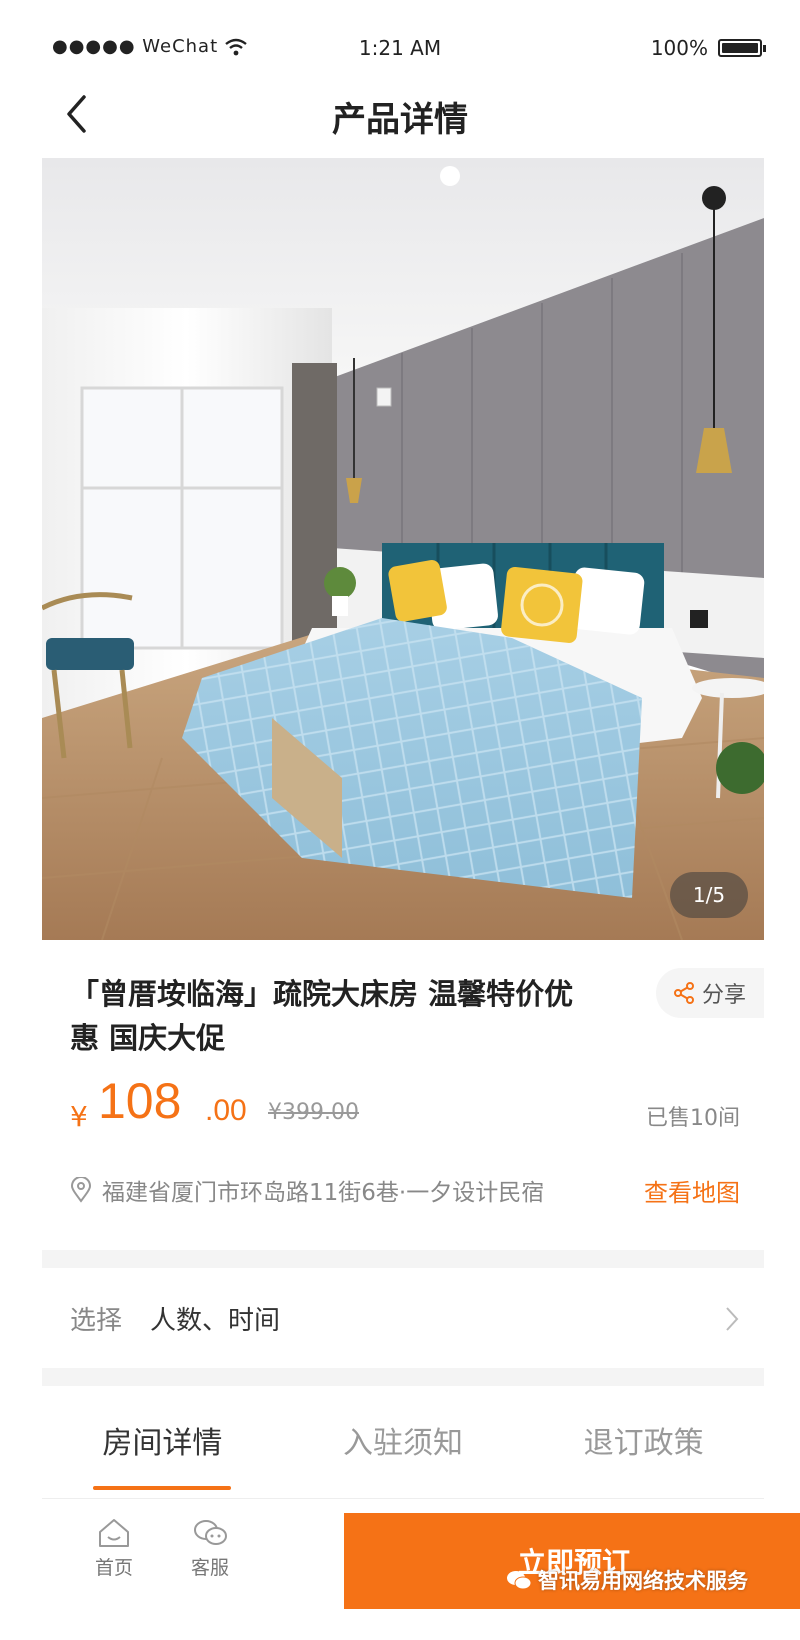 The width and height of the screenshot is (800, 1640). What do you see at coordinates (643, 1581) in the screenshot?
I see `watermark-text: 智讯易用网络技术服务` at bounding box center [643, 1581].